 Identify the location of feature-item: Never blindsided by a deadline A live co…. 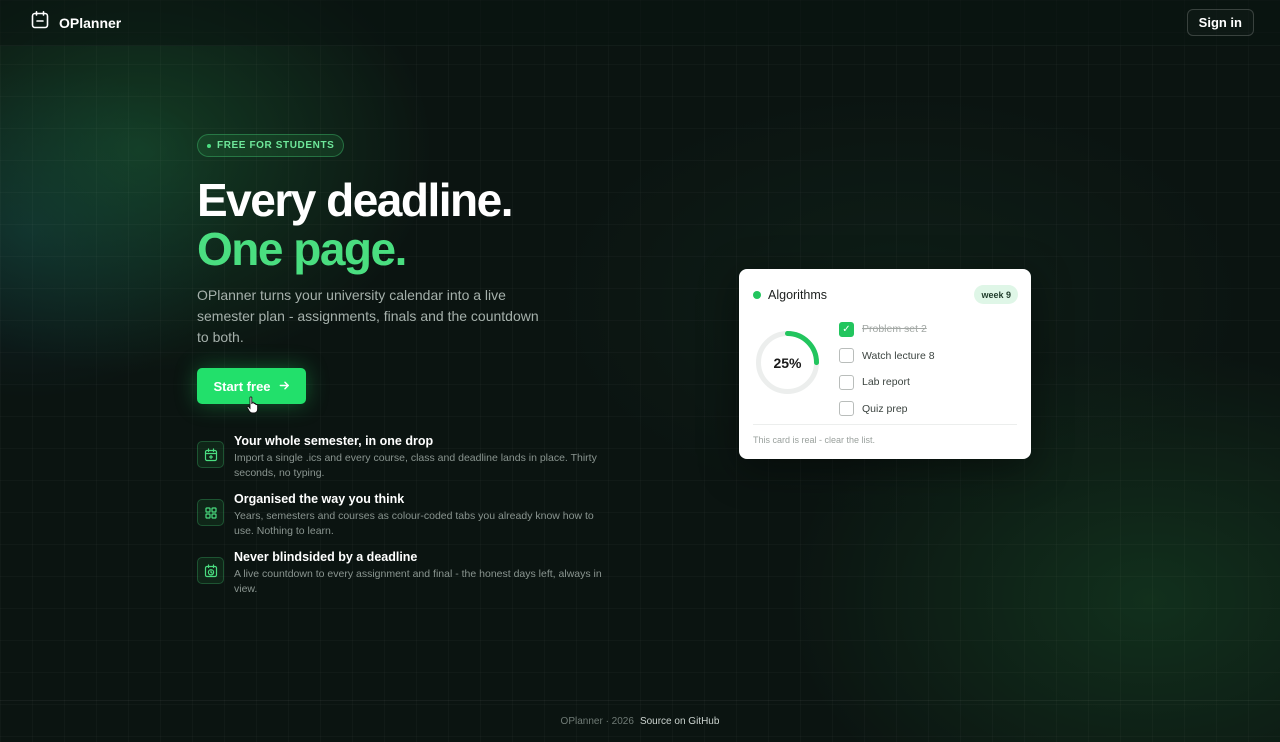
(402, 577).